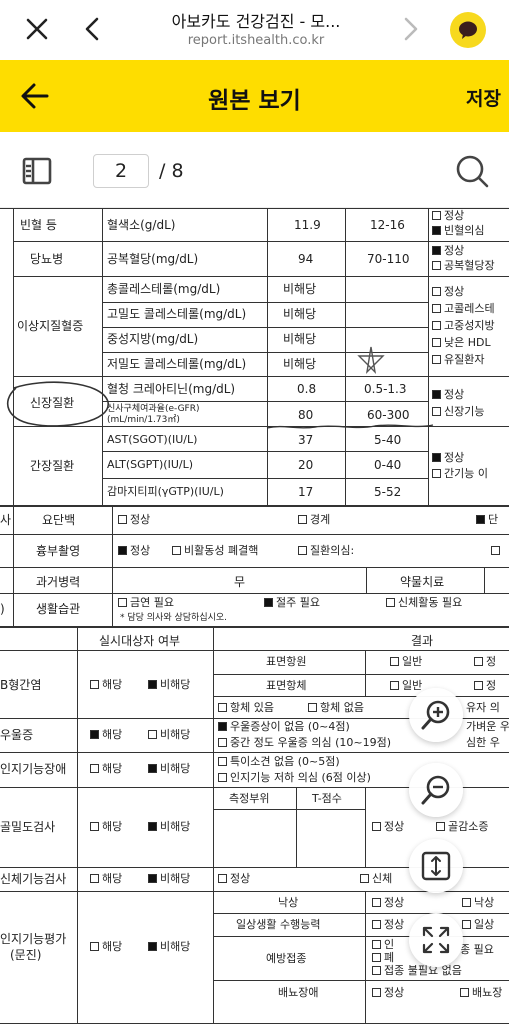 Image resolution: width=509 pixels, height=1024 pixels. What do you see at coordinates (33, 769) in the screenshot?
I see `label-cognitive: 인지기능장애` at bounding box center [33, 769].